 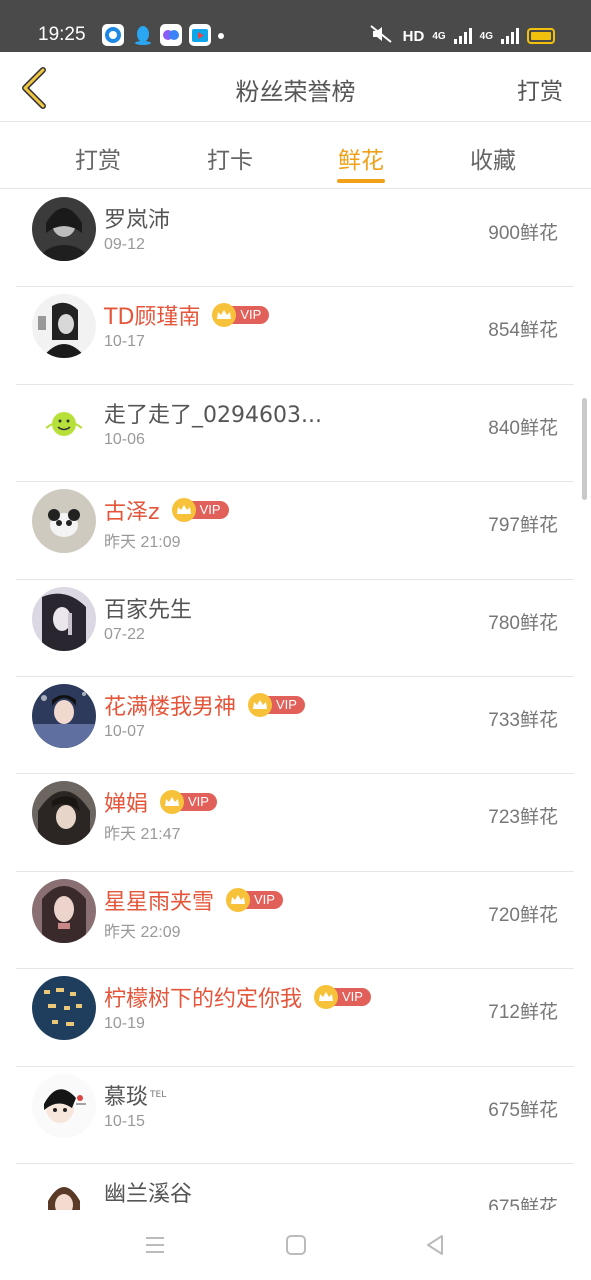 I want to click on tab-bar: 打赏 打卡 鲜花 收藏, so click(x=295, y=156).